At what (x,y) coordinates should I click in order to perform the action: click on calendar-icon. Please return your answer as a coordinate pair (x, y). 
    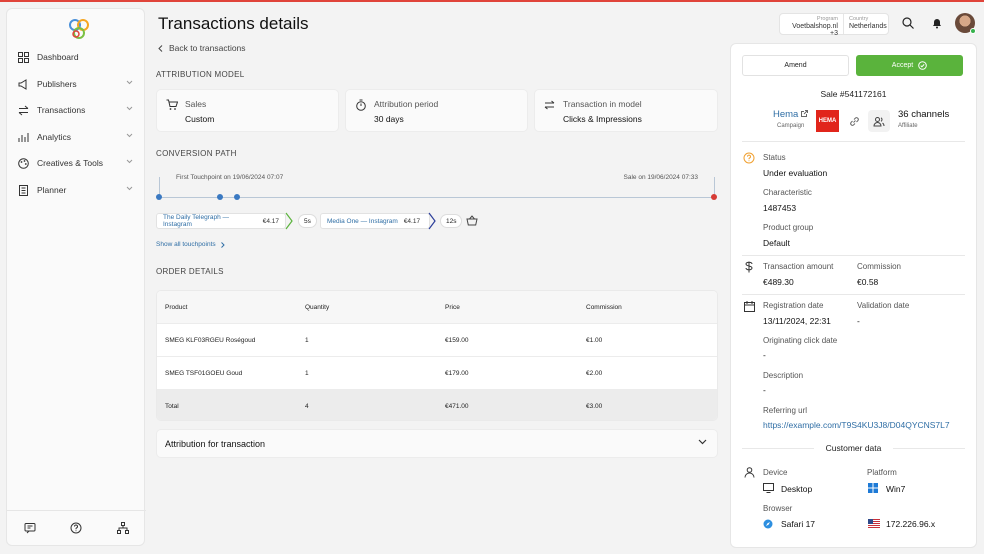
    Looking at the image, I should click on (749, 306).